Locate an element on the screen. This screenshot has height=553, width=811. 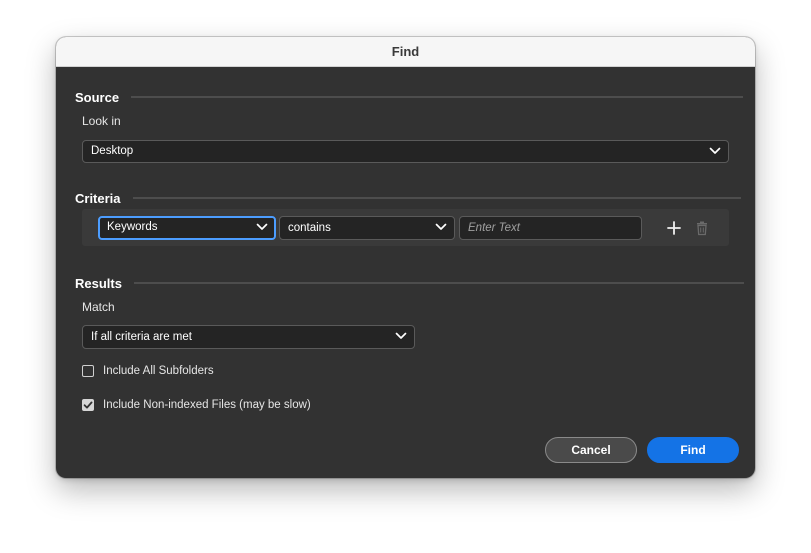
plus-icon is located at coordinates (674, 228).